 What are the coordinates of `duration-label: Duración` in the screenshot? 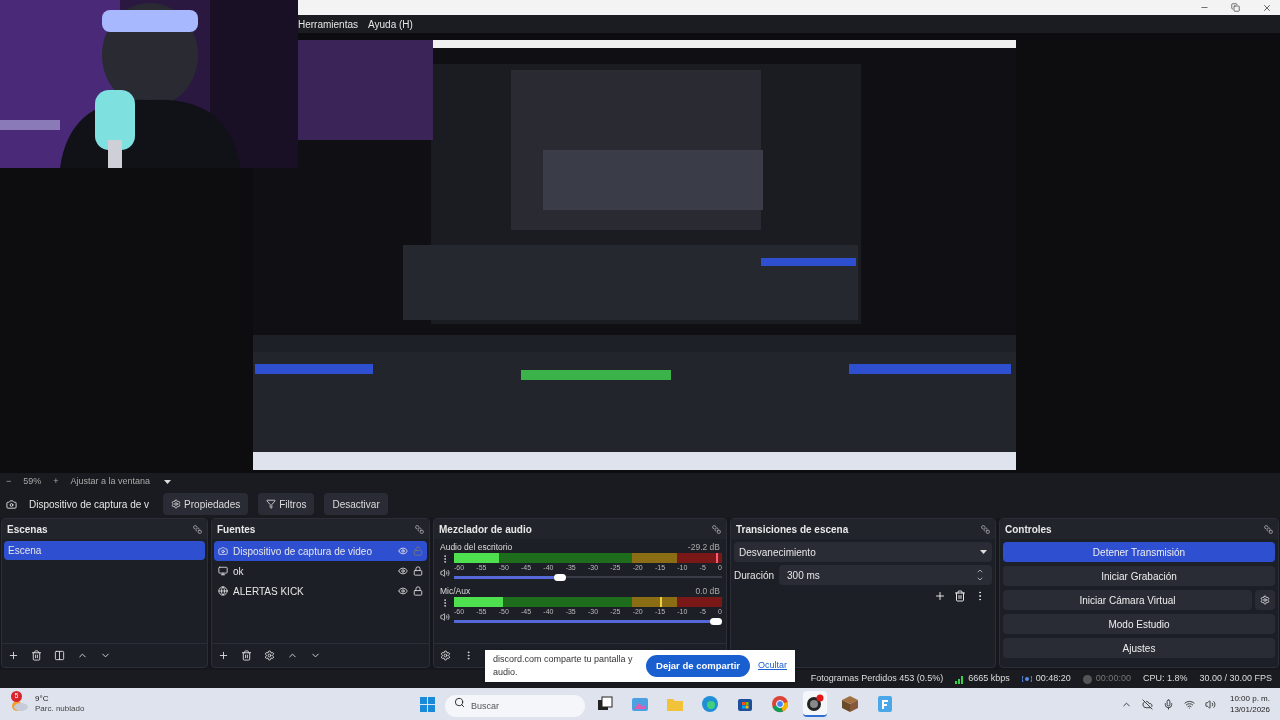 It's located at (754, 575).